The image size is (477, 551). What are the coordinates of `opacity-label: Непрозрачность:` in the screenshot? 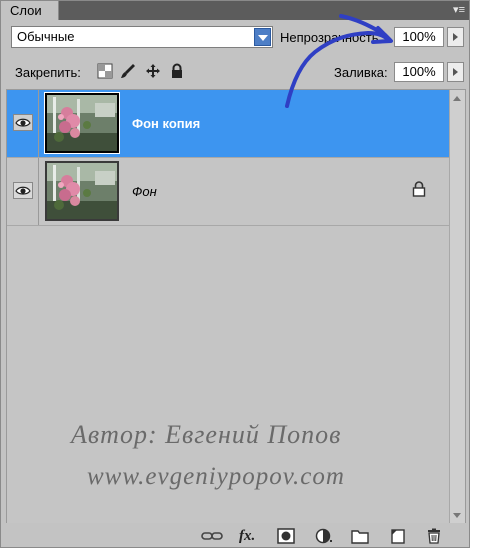 It's located at (331, 37).